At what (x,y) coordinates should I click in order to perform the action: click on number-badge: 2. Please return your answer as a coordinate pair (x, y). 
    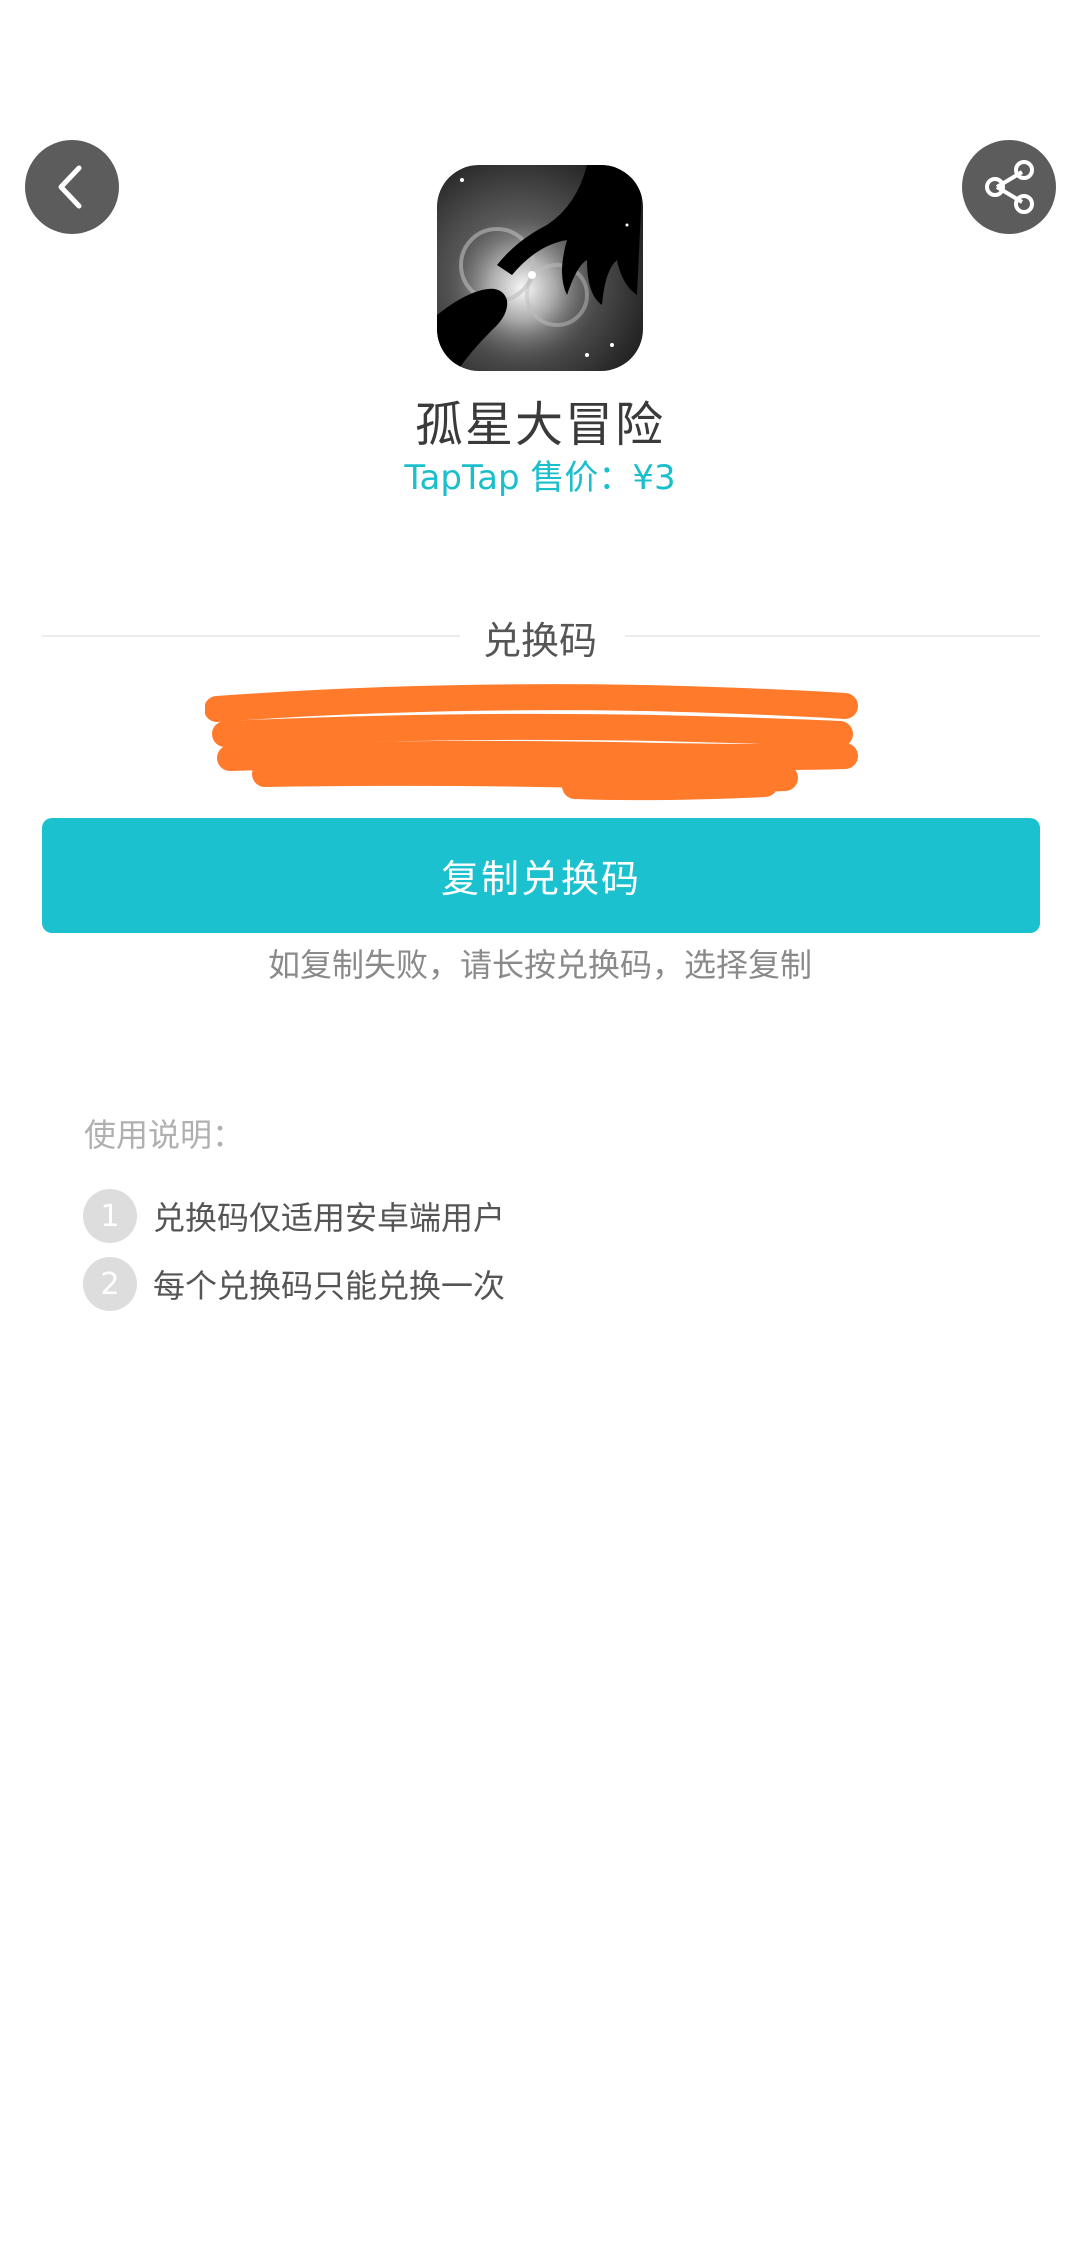
    Looking at the image, I should click on (110, 1284).